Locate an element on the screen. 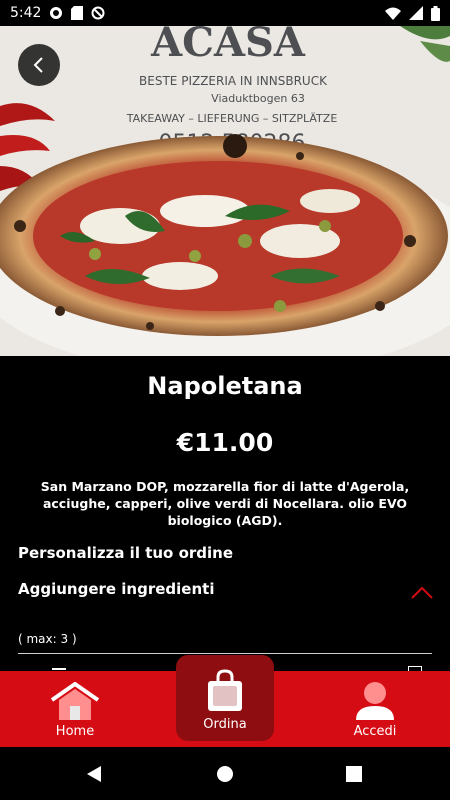  gear-icon is located at coordinates (56, 13).